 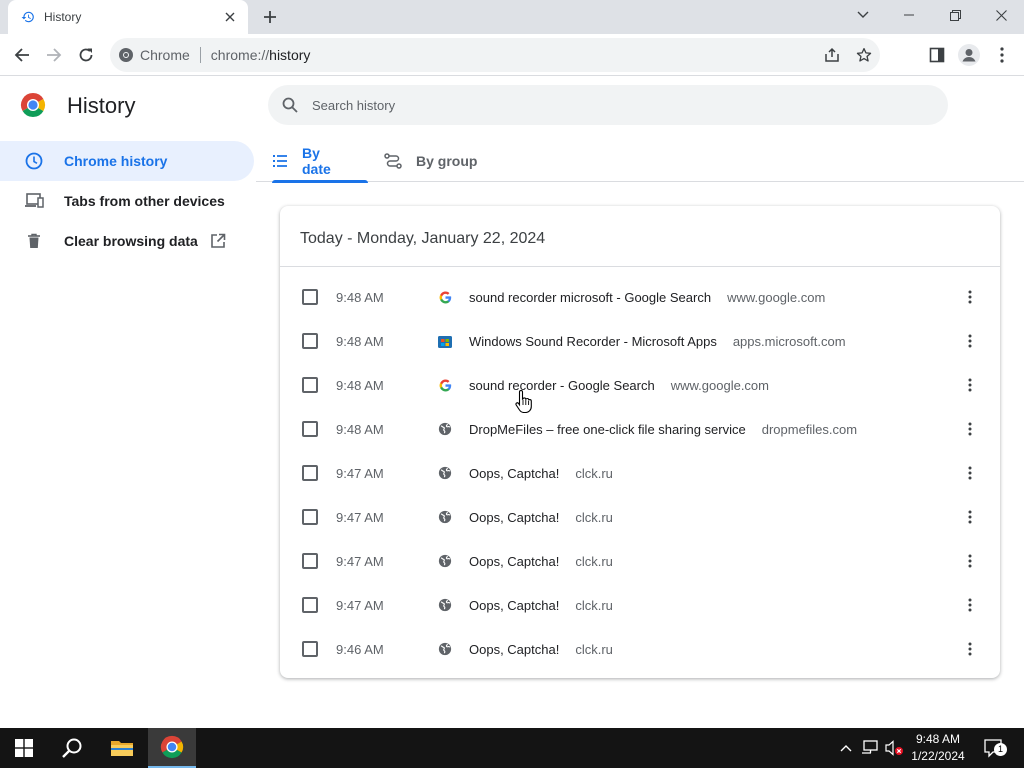 I want to click on tab-by-date: By date, so click(x=312, y=161).